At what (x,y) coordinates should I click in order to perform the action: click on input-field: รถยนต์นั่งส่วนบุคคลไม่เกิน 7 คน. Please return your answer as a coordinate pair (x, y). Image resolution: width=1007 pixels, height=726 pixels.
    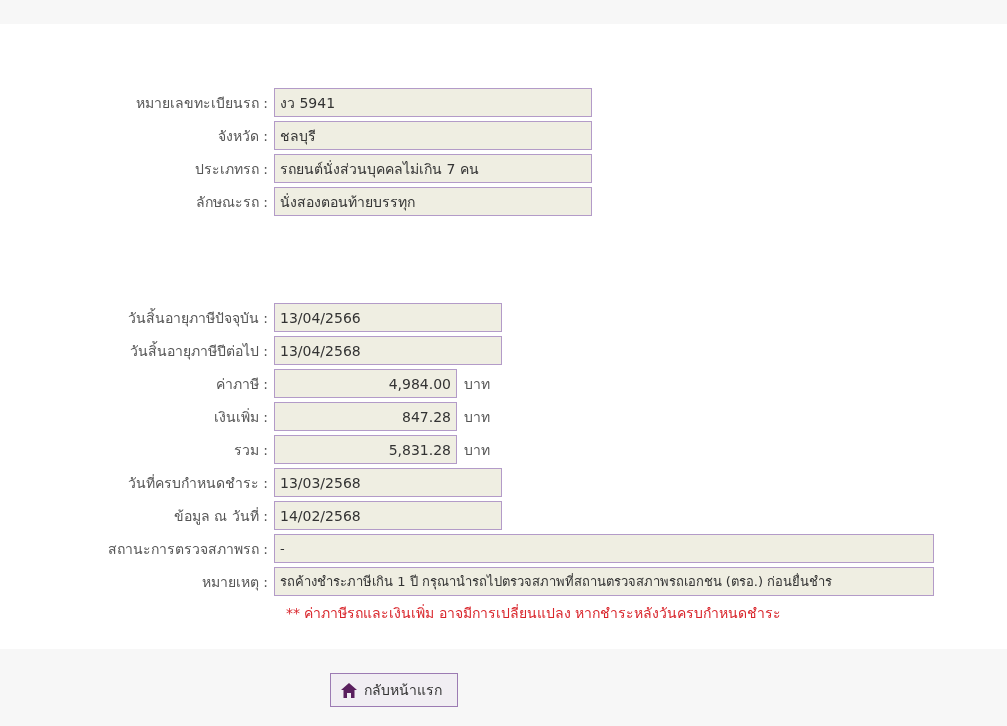
    Looking at the image, I should click on (433, 168).